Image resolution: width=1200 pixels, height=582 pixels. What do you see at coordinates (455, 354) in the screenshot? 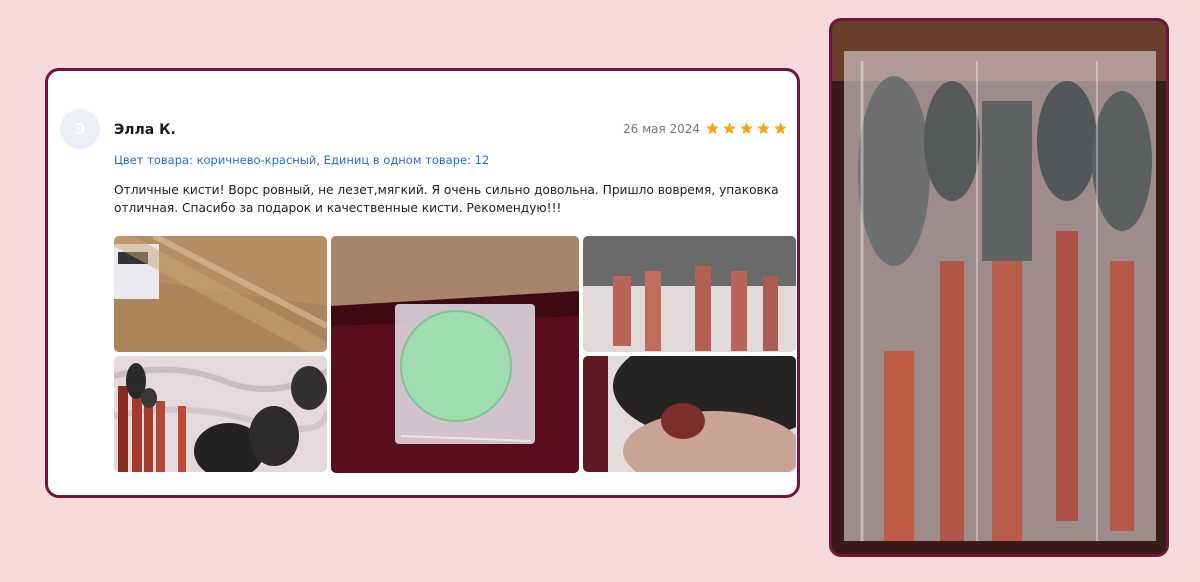
I see `sponge-in-bag-photo` at bounding box center [455, 354].